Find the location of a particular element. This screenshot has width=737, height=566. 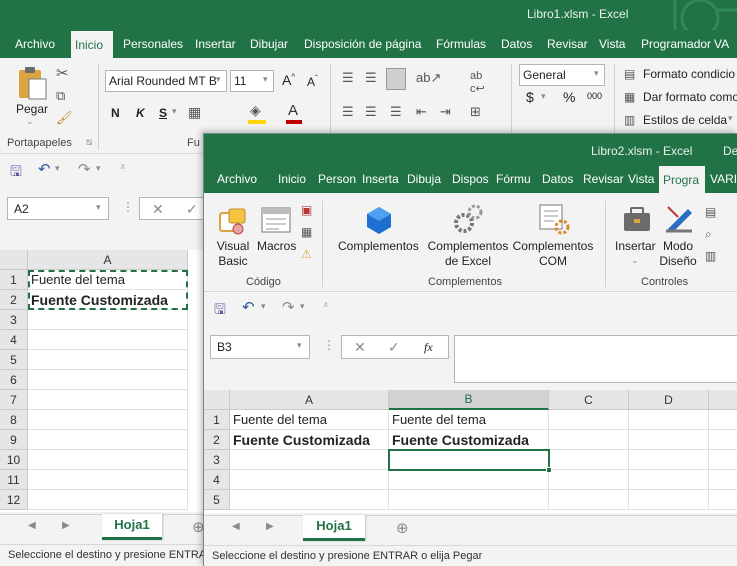

row-header: 5 is located at coordinates (217, 500).